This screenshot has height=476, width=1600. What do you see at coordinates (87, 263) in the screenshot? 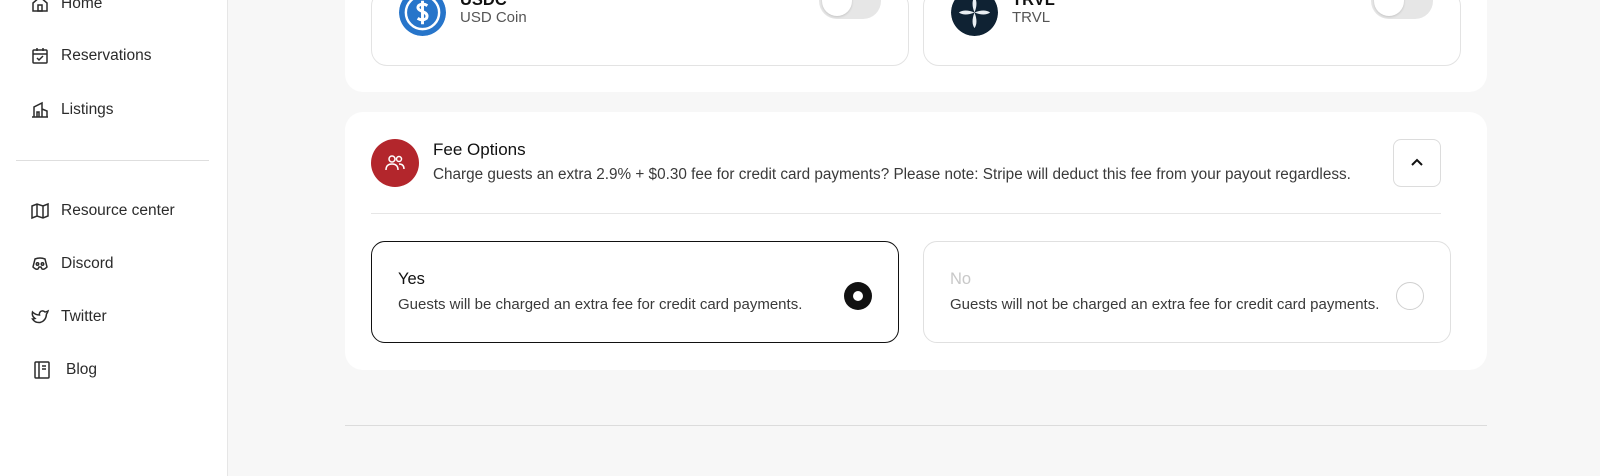
I see `sidebar-item-label: Discord` at bounding box center [87, 263].